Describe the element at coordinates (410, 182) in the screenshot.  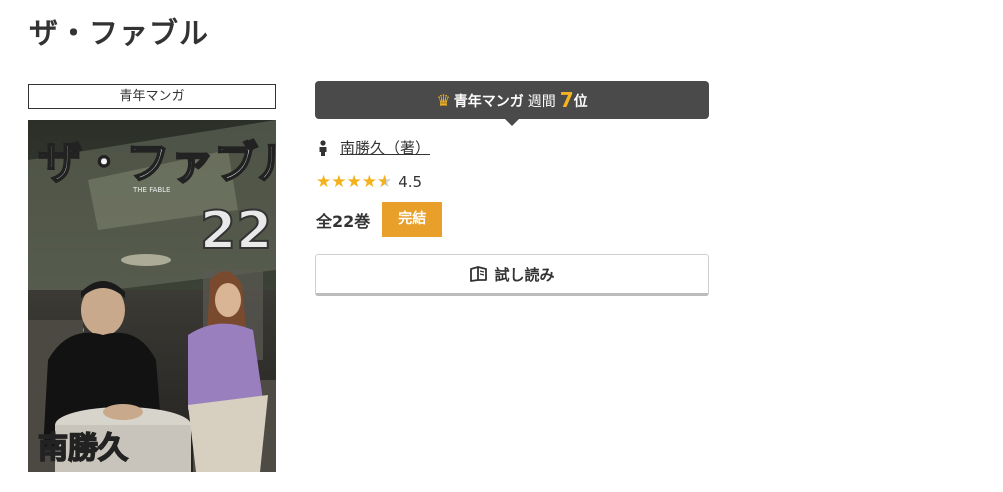
I see `rating-value: 4.5` at that location.